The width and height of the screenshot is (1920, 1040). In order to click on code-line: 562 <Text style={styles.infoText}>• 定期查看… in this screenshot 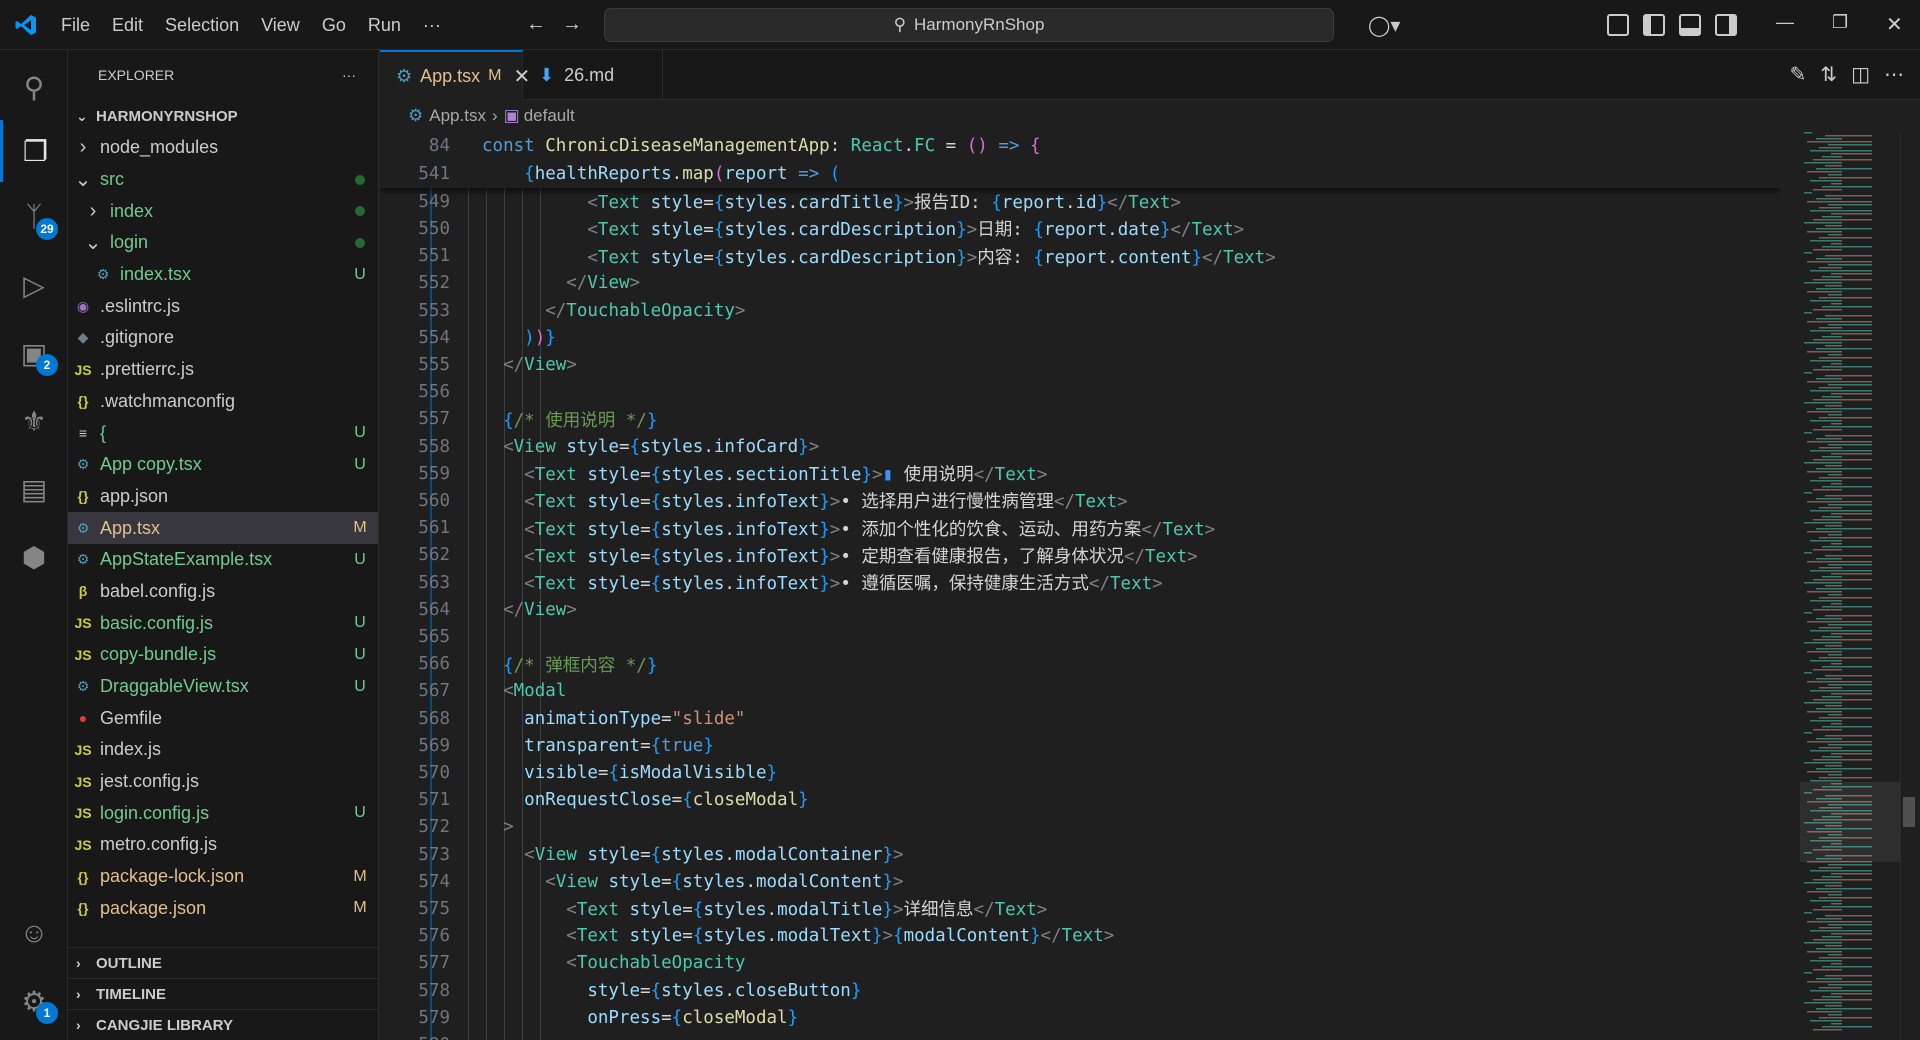, I will do `click(1080, 556)`.